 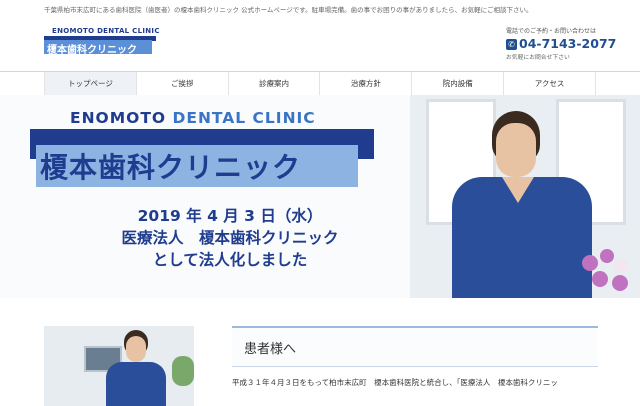 What do you see at coordinates (230, 216) in the screenshot?
I see `announcement-date: 2019 年 4 月 3 日（水）` at bounding box center [230, 216].